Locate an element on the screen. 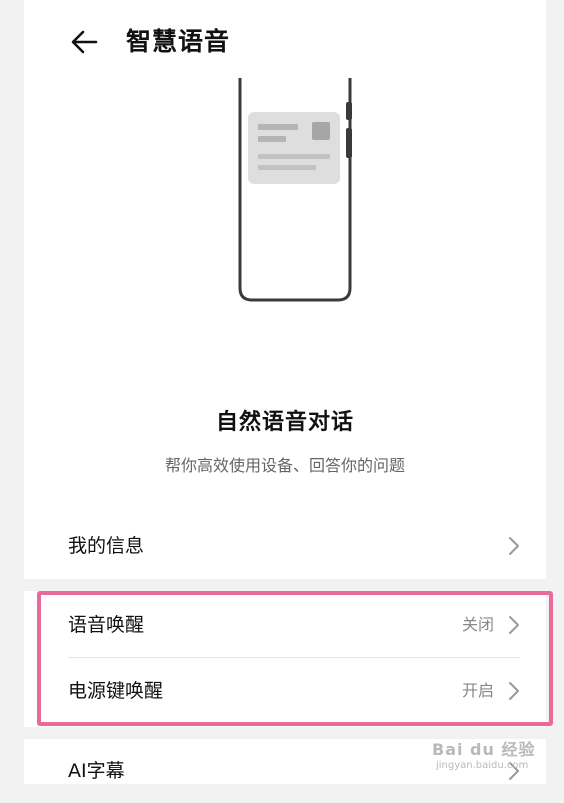  watermark-text: Bai du 经验 is located at coordinates (484, 749).